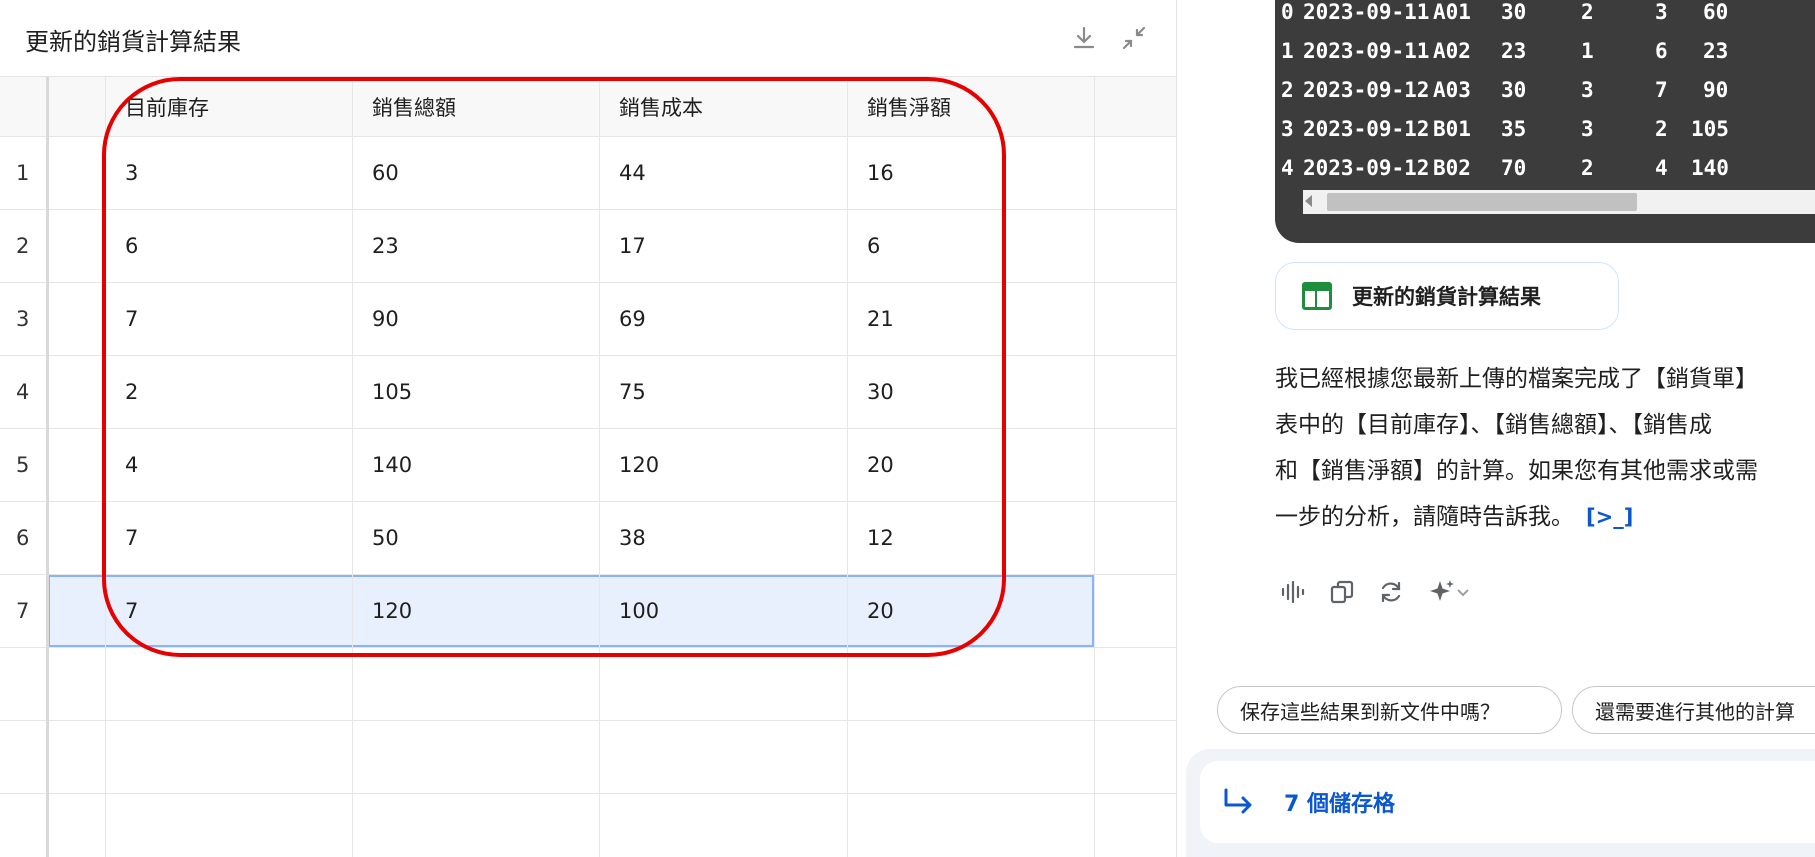 The width and height of the screenshot is (1815, 857). What do you see at coordinates (723, 611) in the screenshot?
I see `table-cell: 100` at bounding box center [723, 611].